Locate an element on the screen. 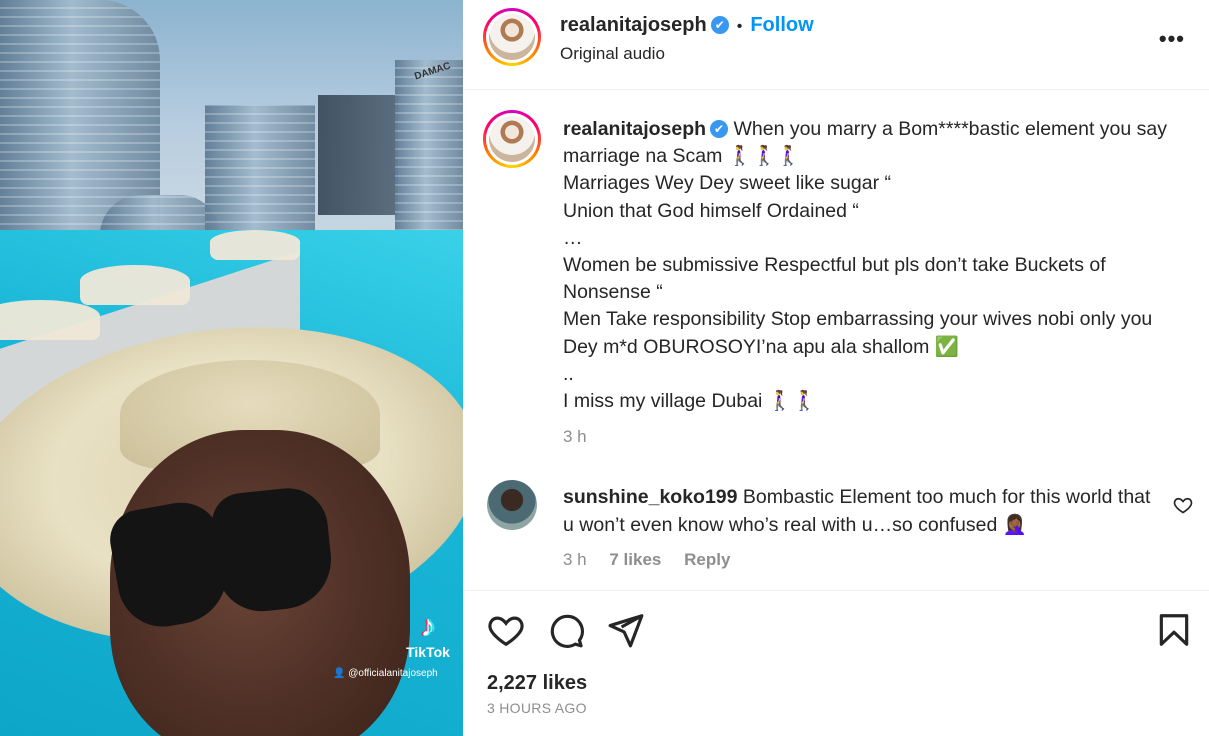 This screenshot has height=736, width=1209. audio-label: Original audio is located at coordinates (612, 54).